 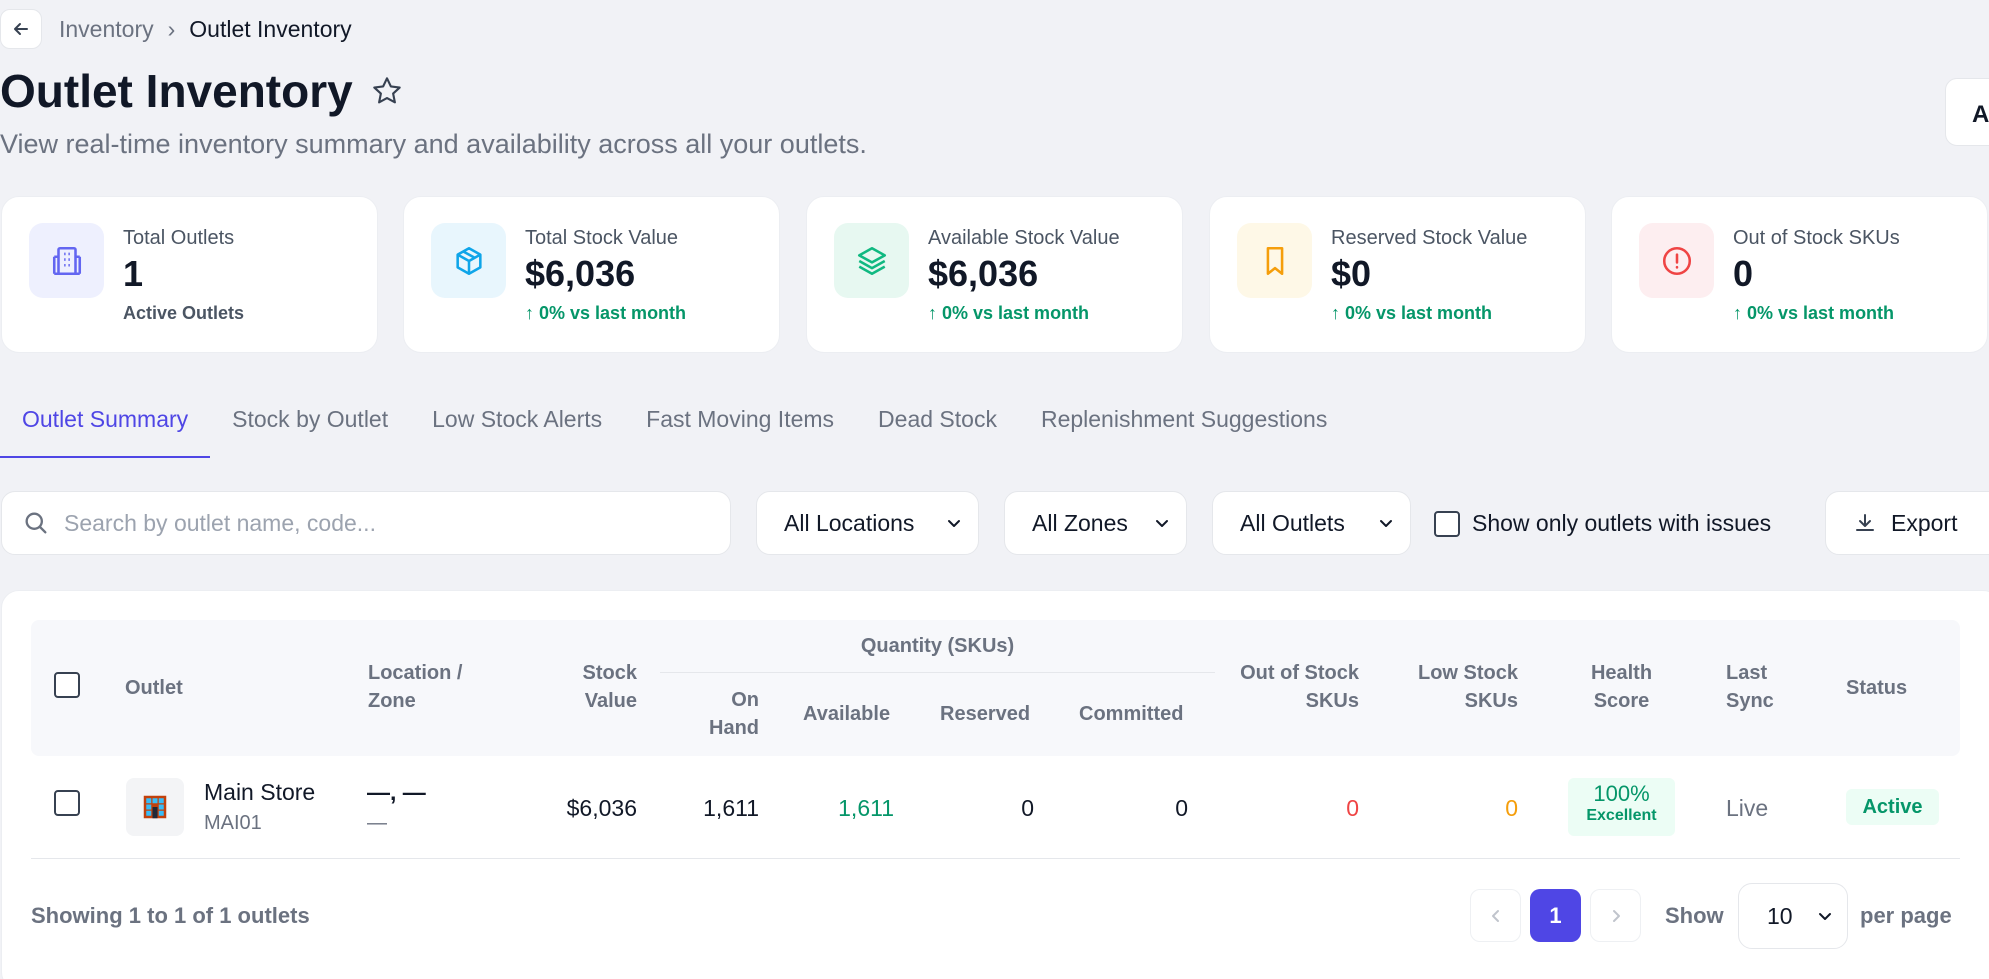 I want to click on outlets-select-value: All Outlets, so click(x=1292, y=522).